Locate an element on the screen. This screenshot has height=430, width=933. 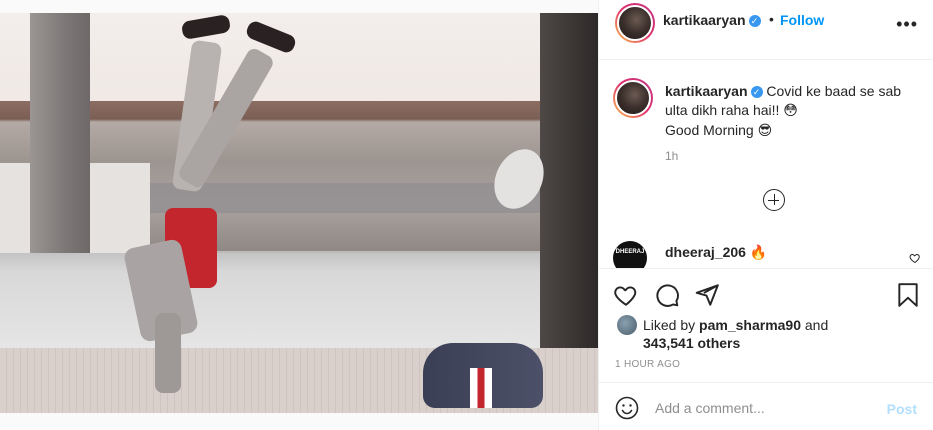
actions-divider is located at coordinates (766, 268).